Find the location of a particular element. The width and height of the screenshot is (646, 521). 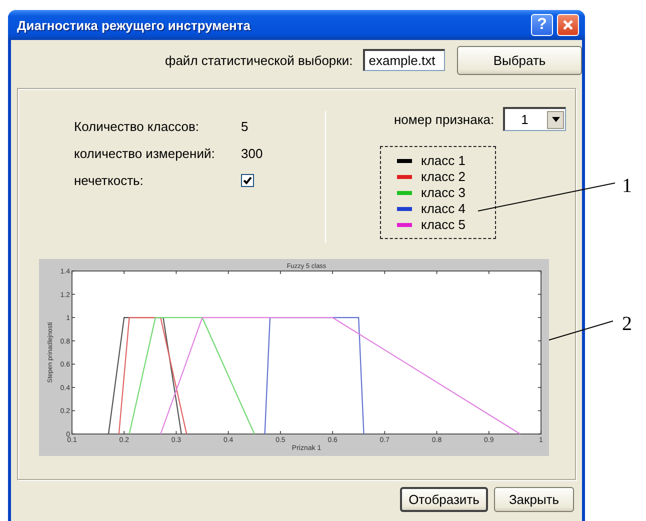

browse-button: Выбрать is located at coordinates (519, 60).